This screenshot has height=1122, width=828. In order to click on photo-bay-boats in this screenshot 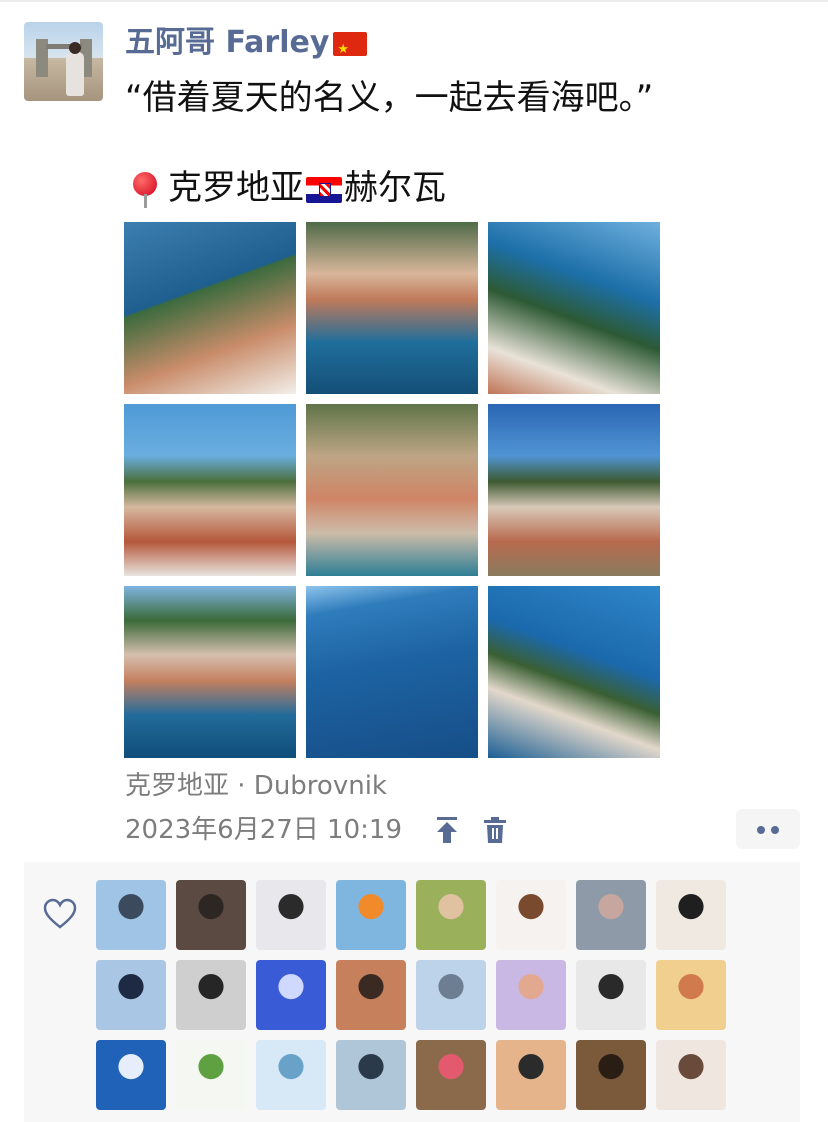, I will do `click(210, 672)`.